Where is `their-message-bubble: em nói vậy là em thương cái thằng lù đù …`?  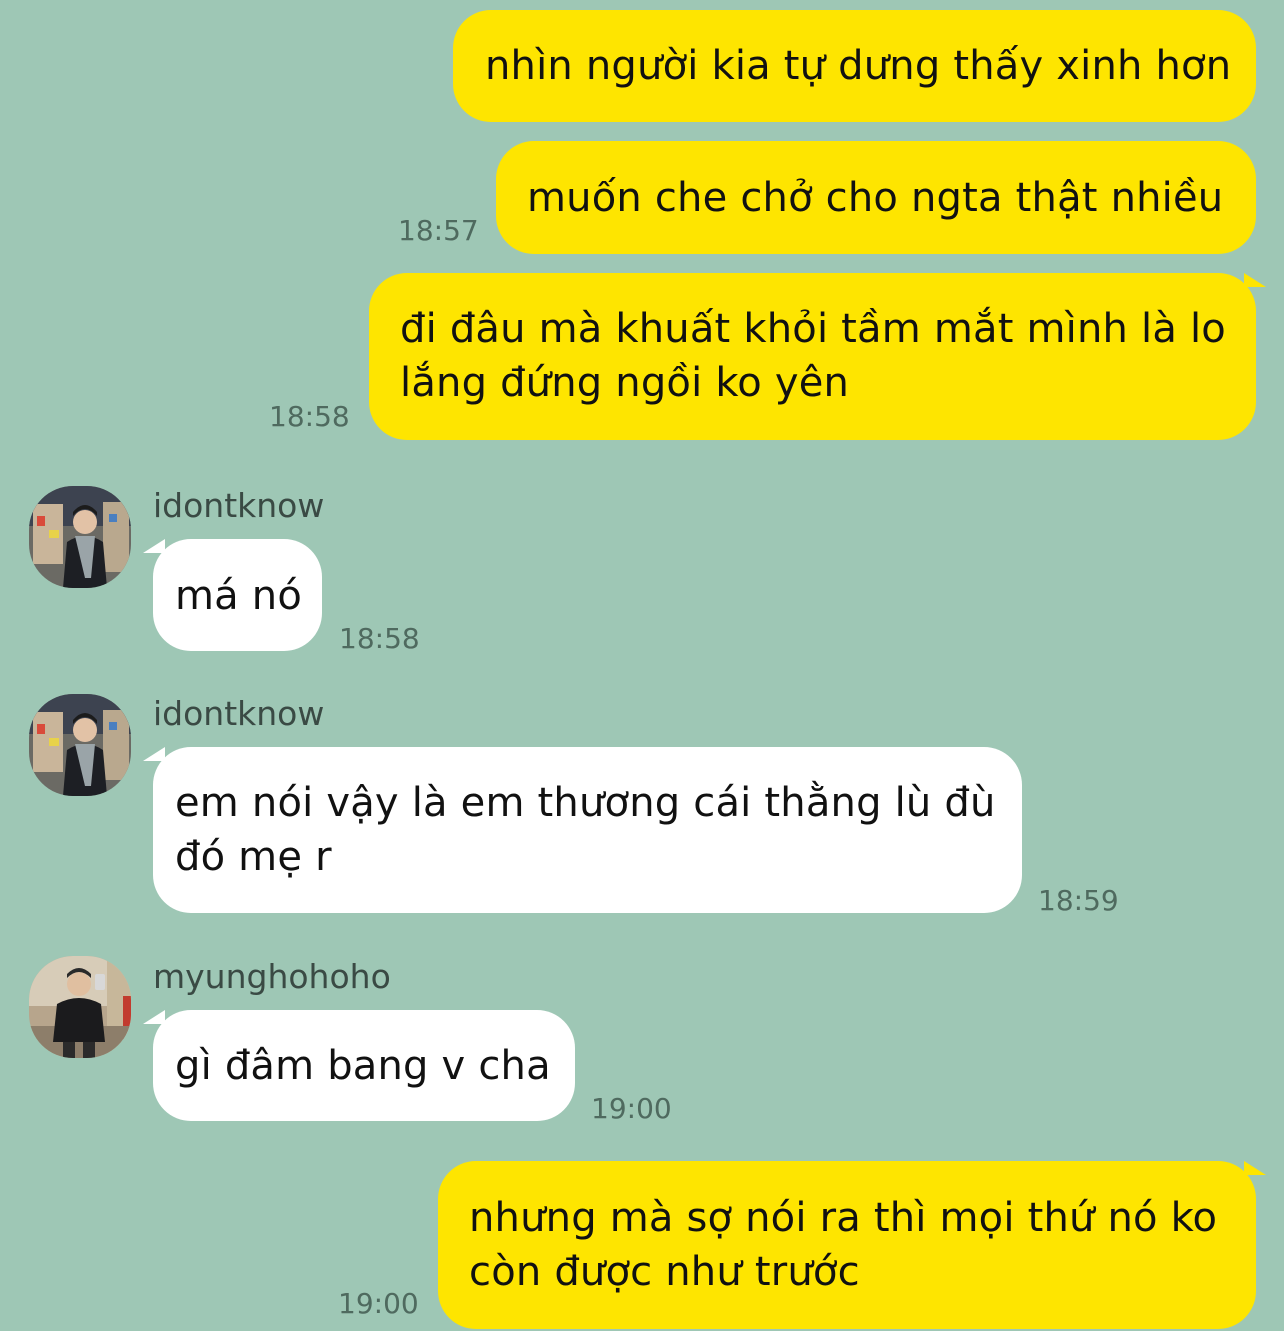
their-message-bubble: em nói vậy là em thương cái thằng lù đù … is located at coordinates (587, 830).